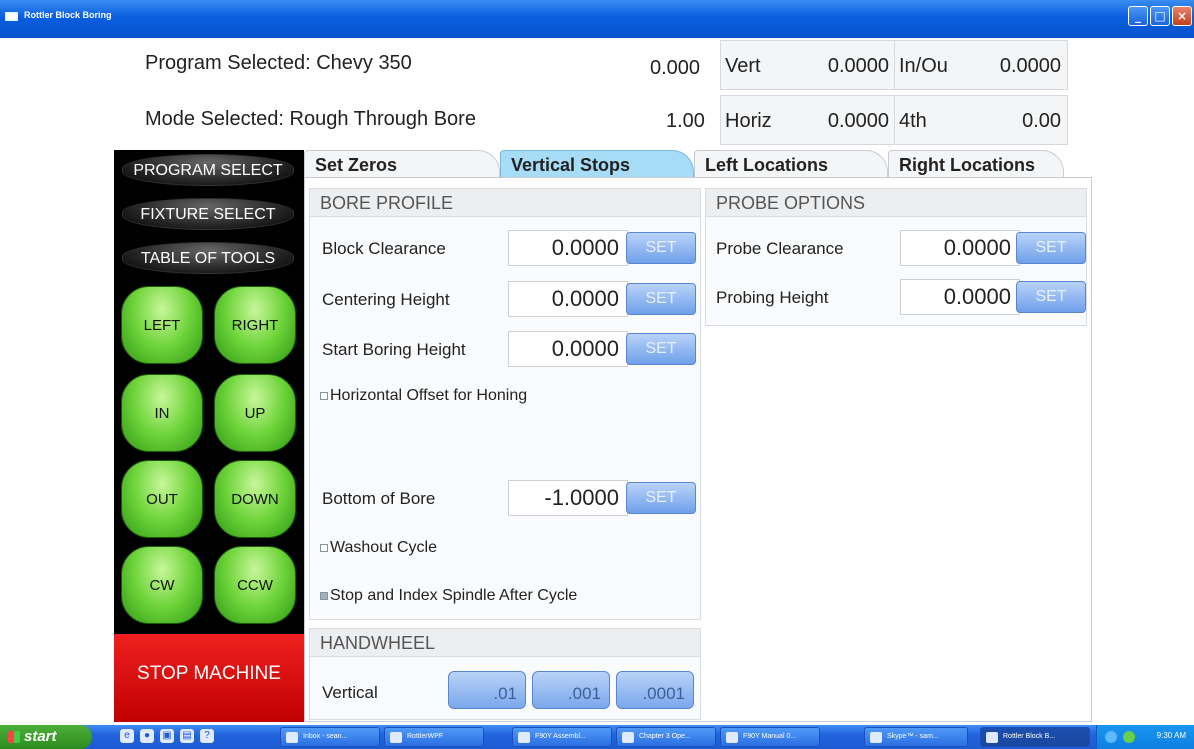  Describe the element at coordinates (655, 690) in the screenshot. I see `handwheel-increment-0001-button: .0001` at that location.